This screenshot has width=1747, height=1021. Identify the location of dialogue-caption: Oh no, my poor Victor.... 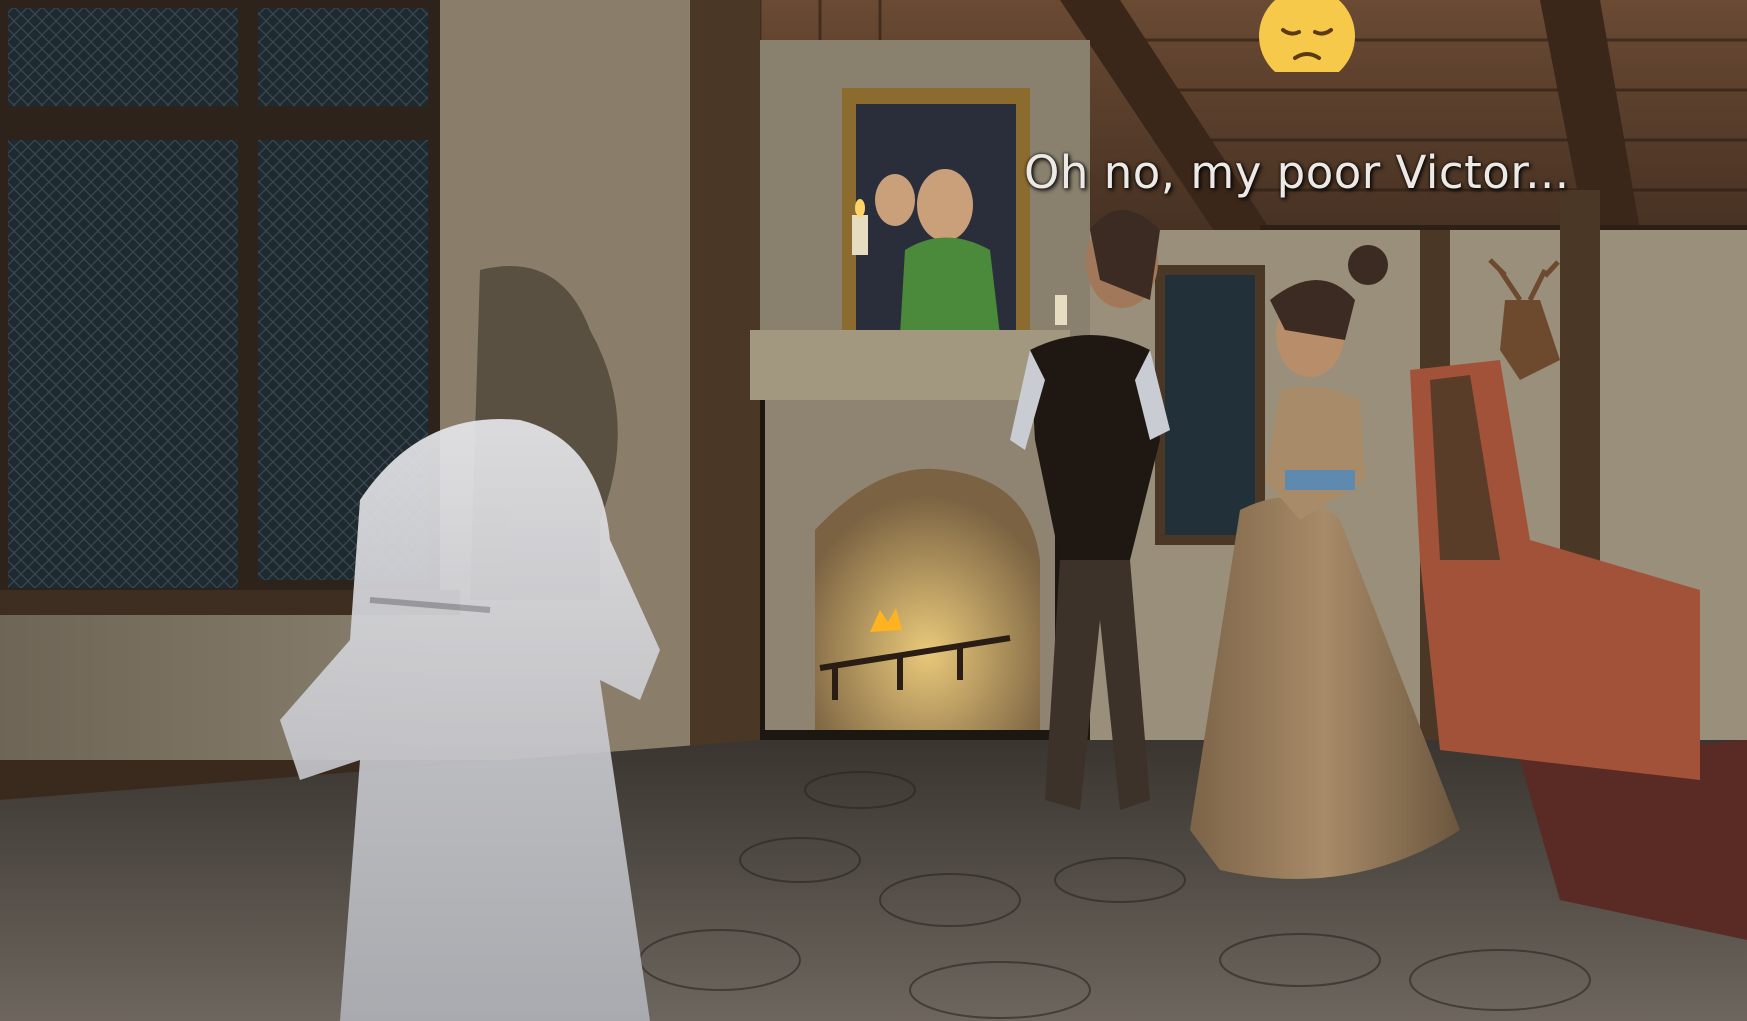
(1297, 172).